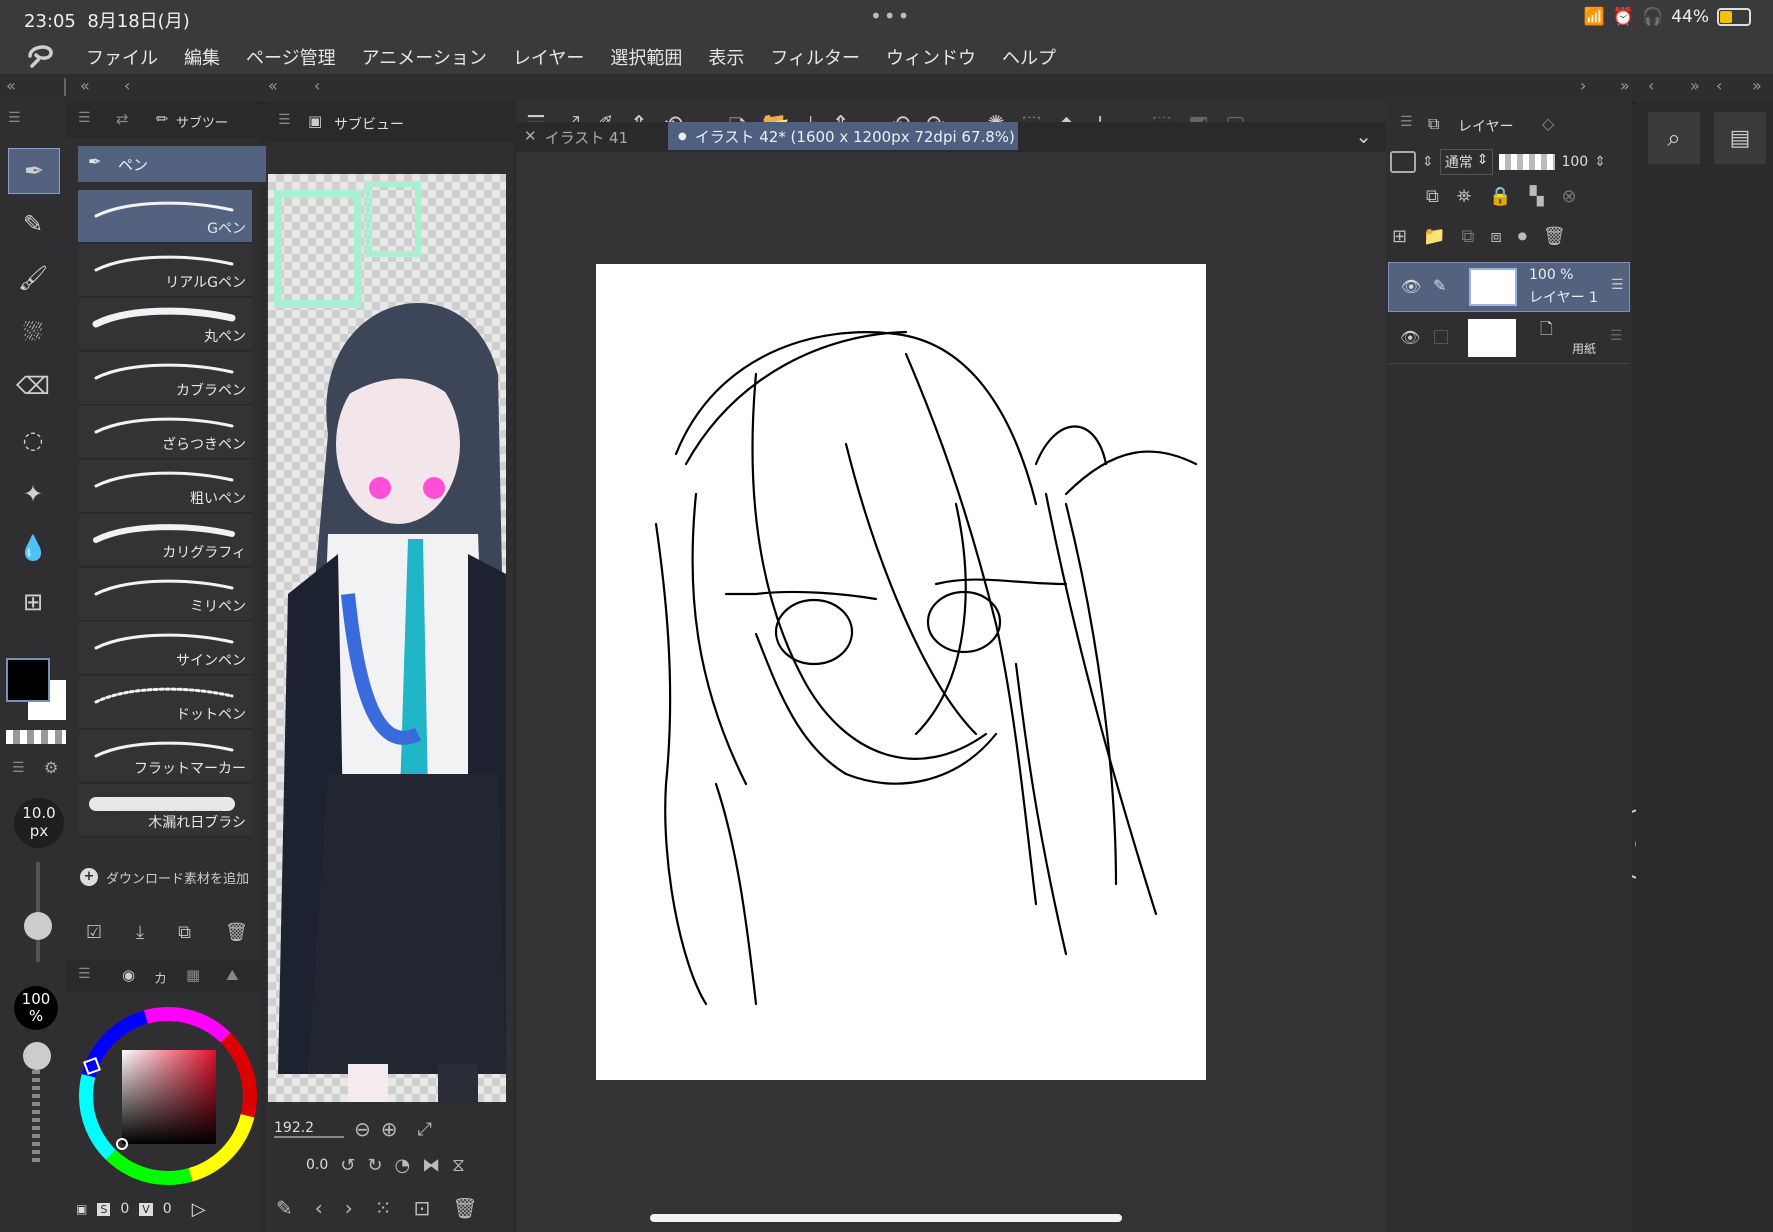  I want to click on eyedropper-icon: ✎, so click(284, 1208).